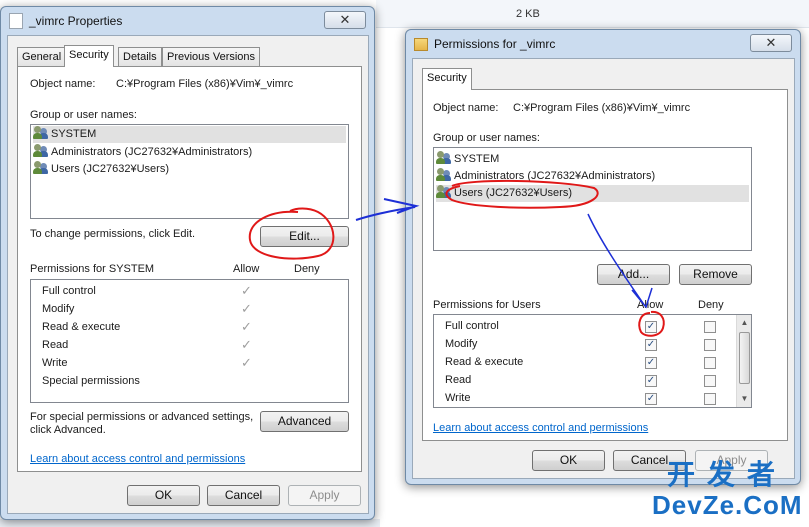  Describe the element at coordinates (140, 57) in the screenshot. I see `tab-details: Details` at that location.